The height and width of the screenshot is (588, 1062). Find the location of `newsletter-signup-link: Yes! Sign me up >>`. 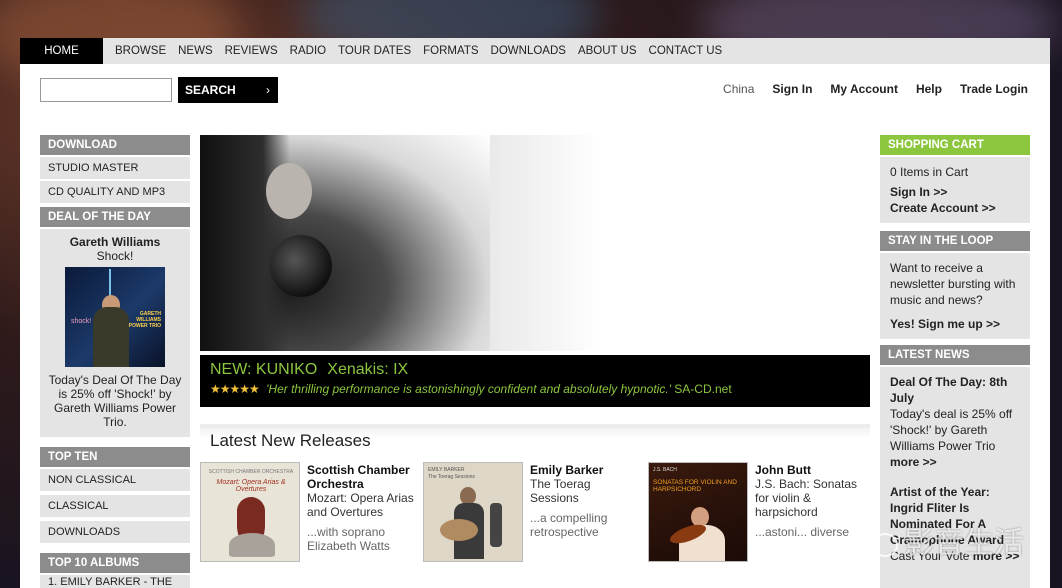

newsletter-signup-link: Yes! Sign me up >> is located at coordinates (955, 324).